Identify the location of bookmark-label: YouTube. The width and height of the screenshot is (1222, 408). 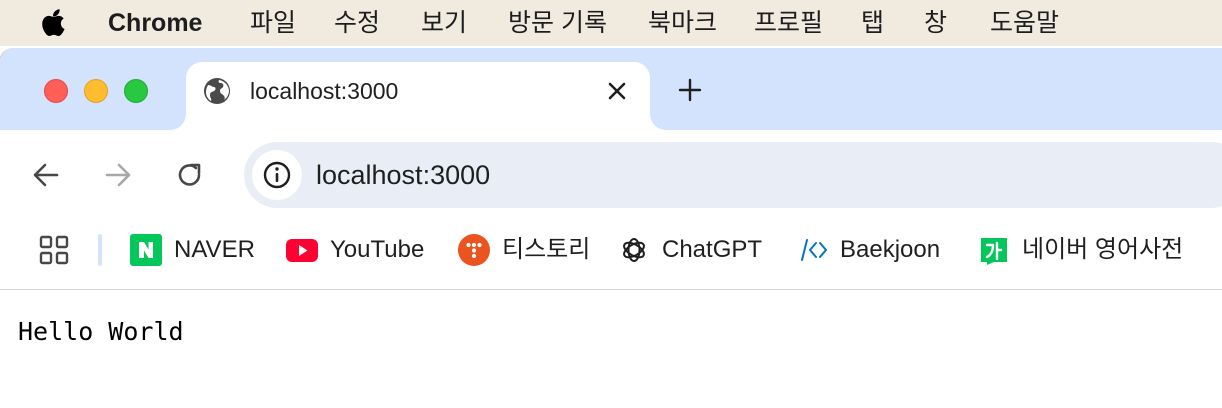
(377, 249).